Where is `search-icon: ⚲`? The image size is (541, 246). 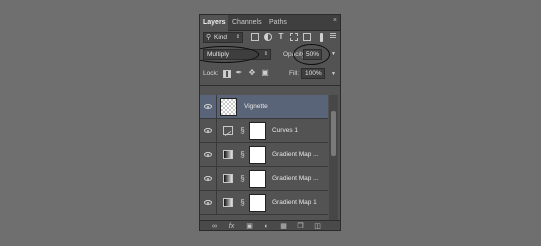
search-icon: ⚲ is located at coordinates (209, 37).